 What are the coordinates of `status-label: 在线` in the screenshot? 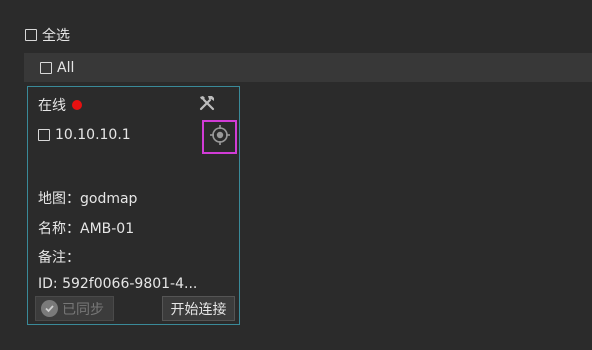 It's located at (52, 106).